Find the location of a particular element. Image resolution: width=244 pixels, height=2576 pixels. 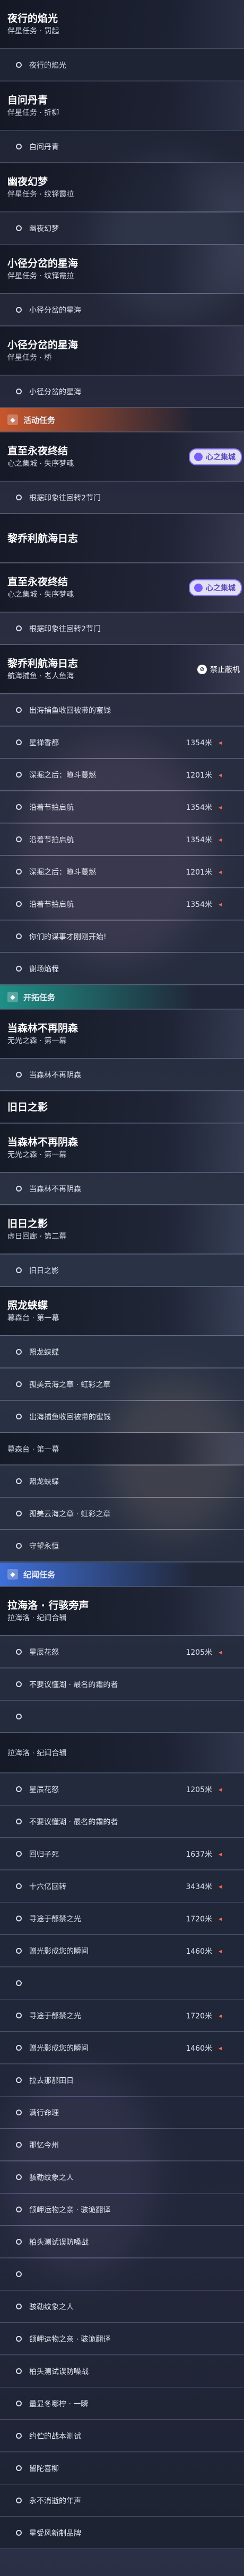

quest-card: 黎乔利航海日志 is located at coordinates (122, 538).